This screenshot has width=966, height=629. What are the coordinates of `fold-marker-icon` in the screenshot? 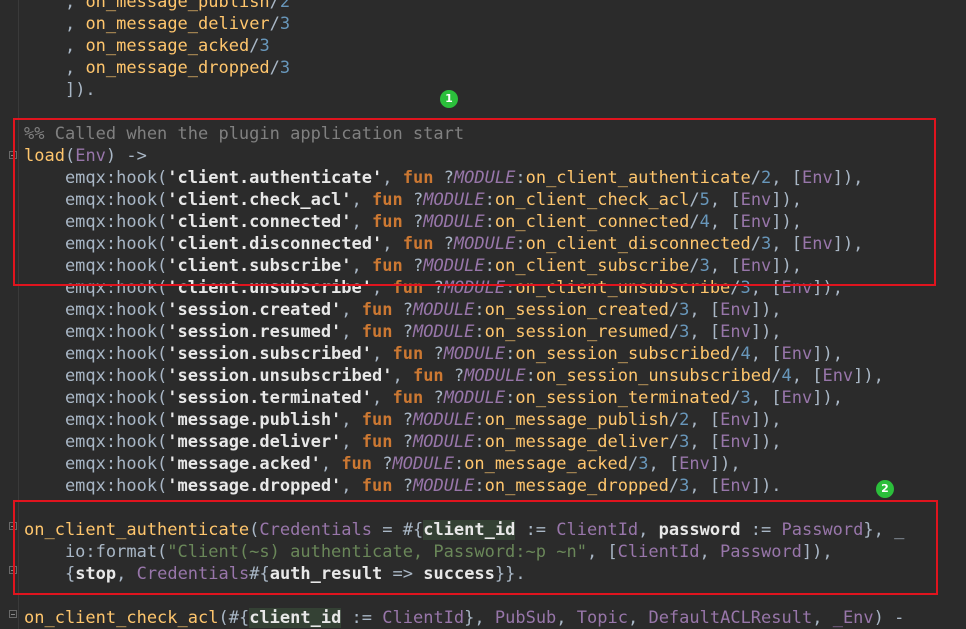 It's located at (13, 614).